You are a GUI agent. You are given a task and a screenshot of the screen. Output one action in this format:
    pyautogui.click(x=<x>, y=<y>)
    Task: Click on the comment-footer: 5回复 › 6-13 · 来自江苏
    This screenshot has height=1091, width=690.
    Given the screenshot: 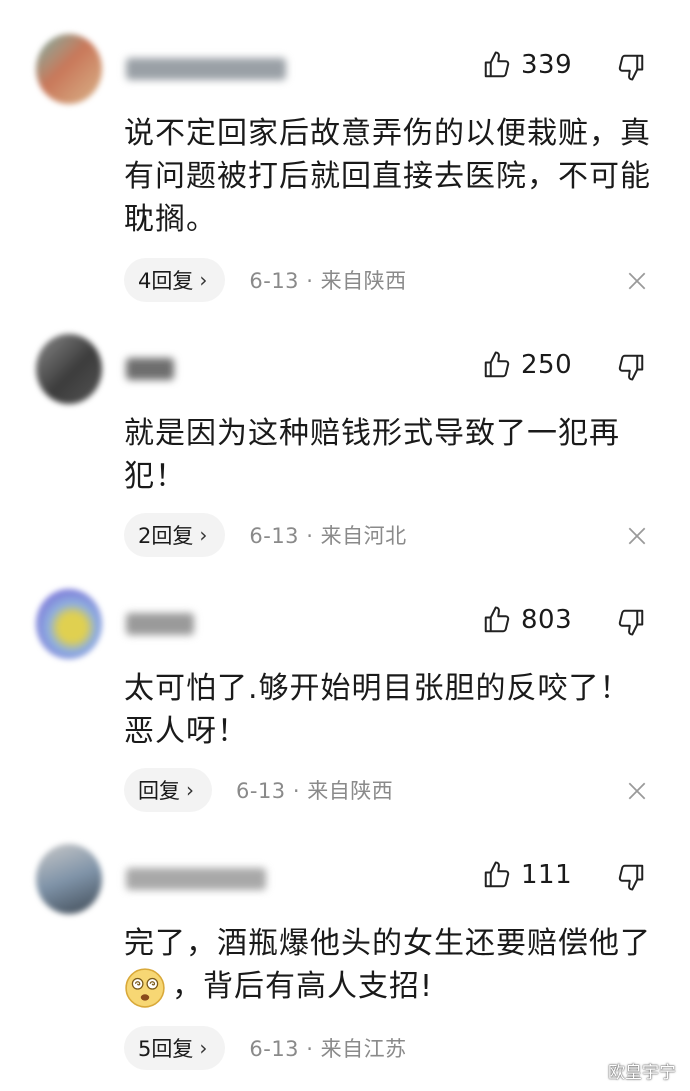 What is the action you would take?
    pyautogui.click(x=265, y=1048)
    